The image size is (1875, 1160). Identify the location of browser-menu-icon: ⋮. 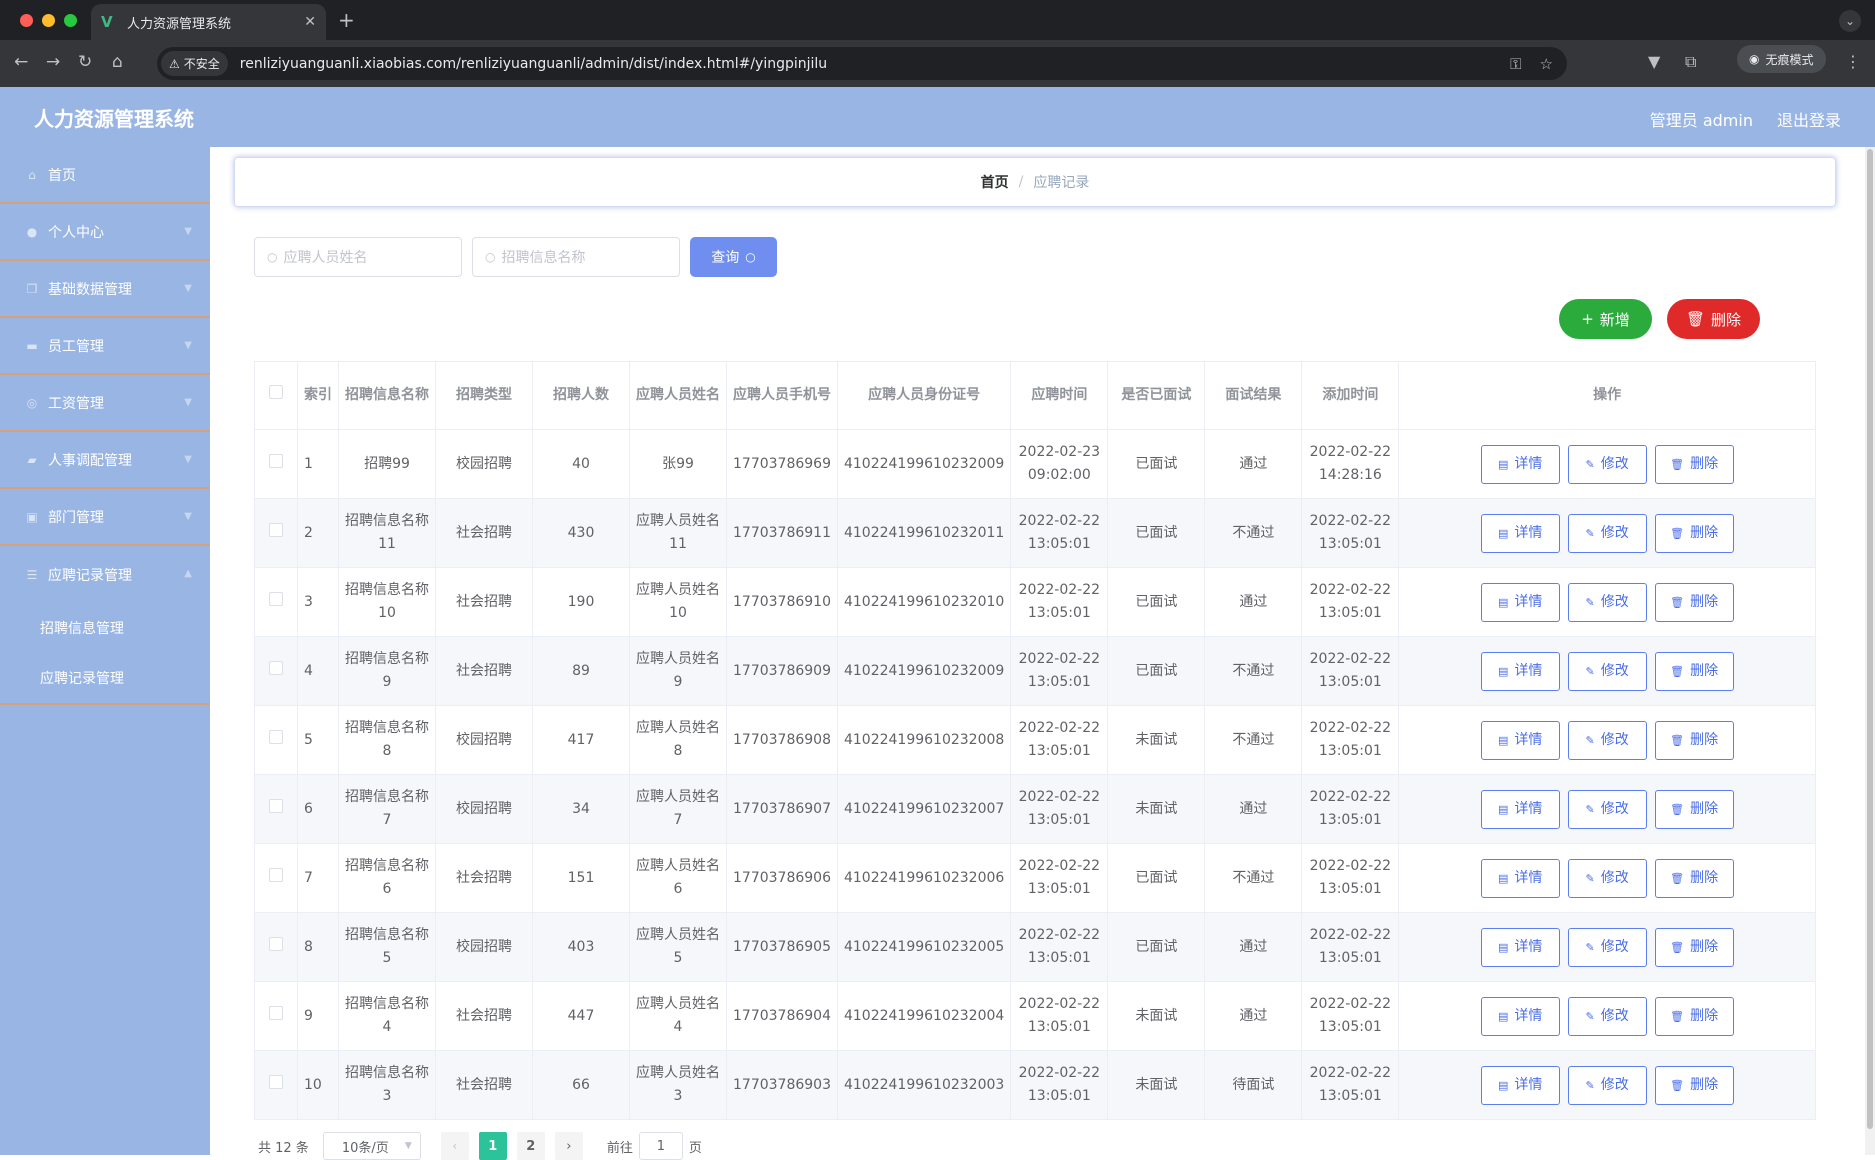
(1853, 61).